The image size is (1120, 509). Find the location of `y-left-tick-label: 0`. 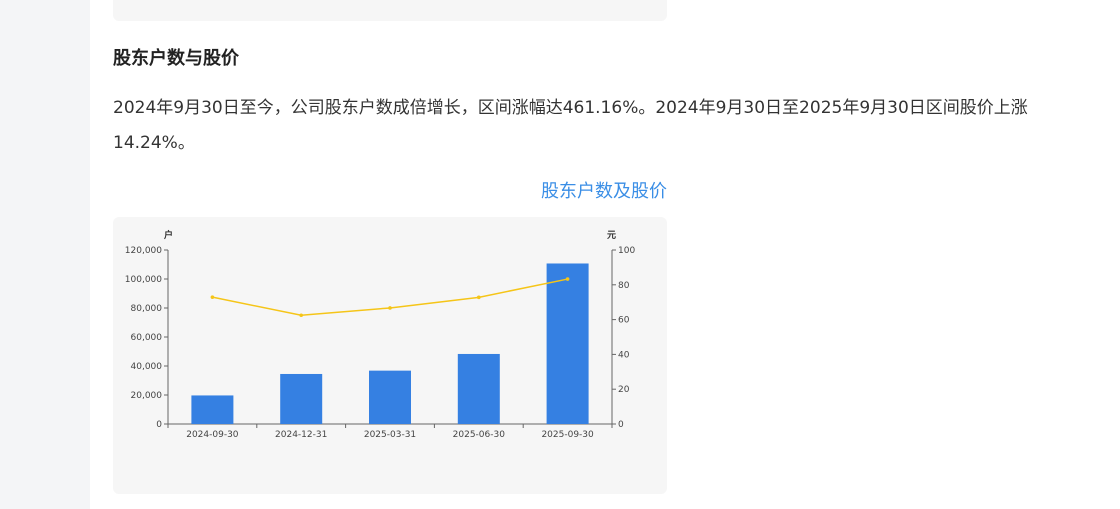

y-left-tick-label: 0 is located at coordinates (159, 425).